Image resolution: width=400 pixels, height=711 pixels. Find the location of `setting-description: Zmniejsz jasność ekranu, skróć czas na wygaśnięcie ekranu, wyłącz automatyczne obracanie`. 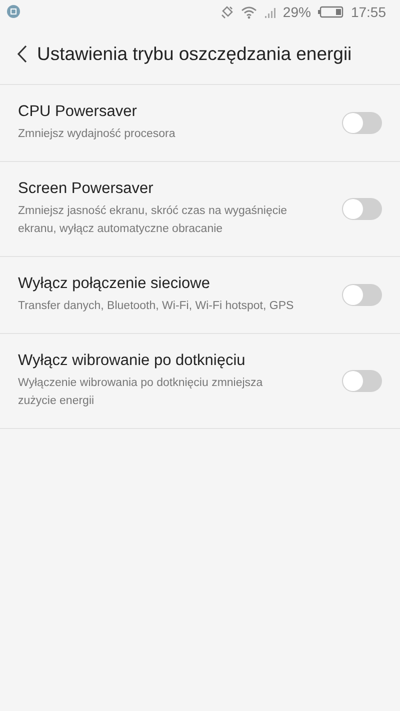

setting-description: Zmniejsz jasność ekranu, skróć czas na wygaśnięcie ekranu, wyłącz automatyczne obracanie is located at coordinates (153, 220).